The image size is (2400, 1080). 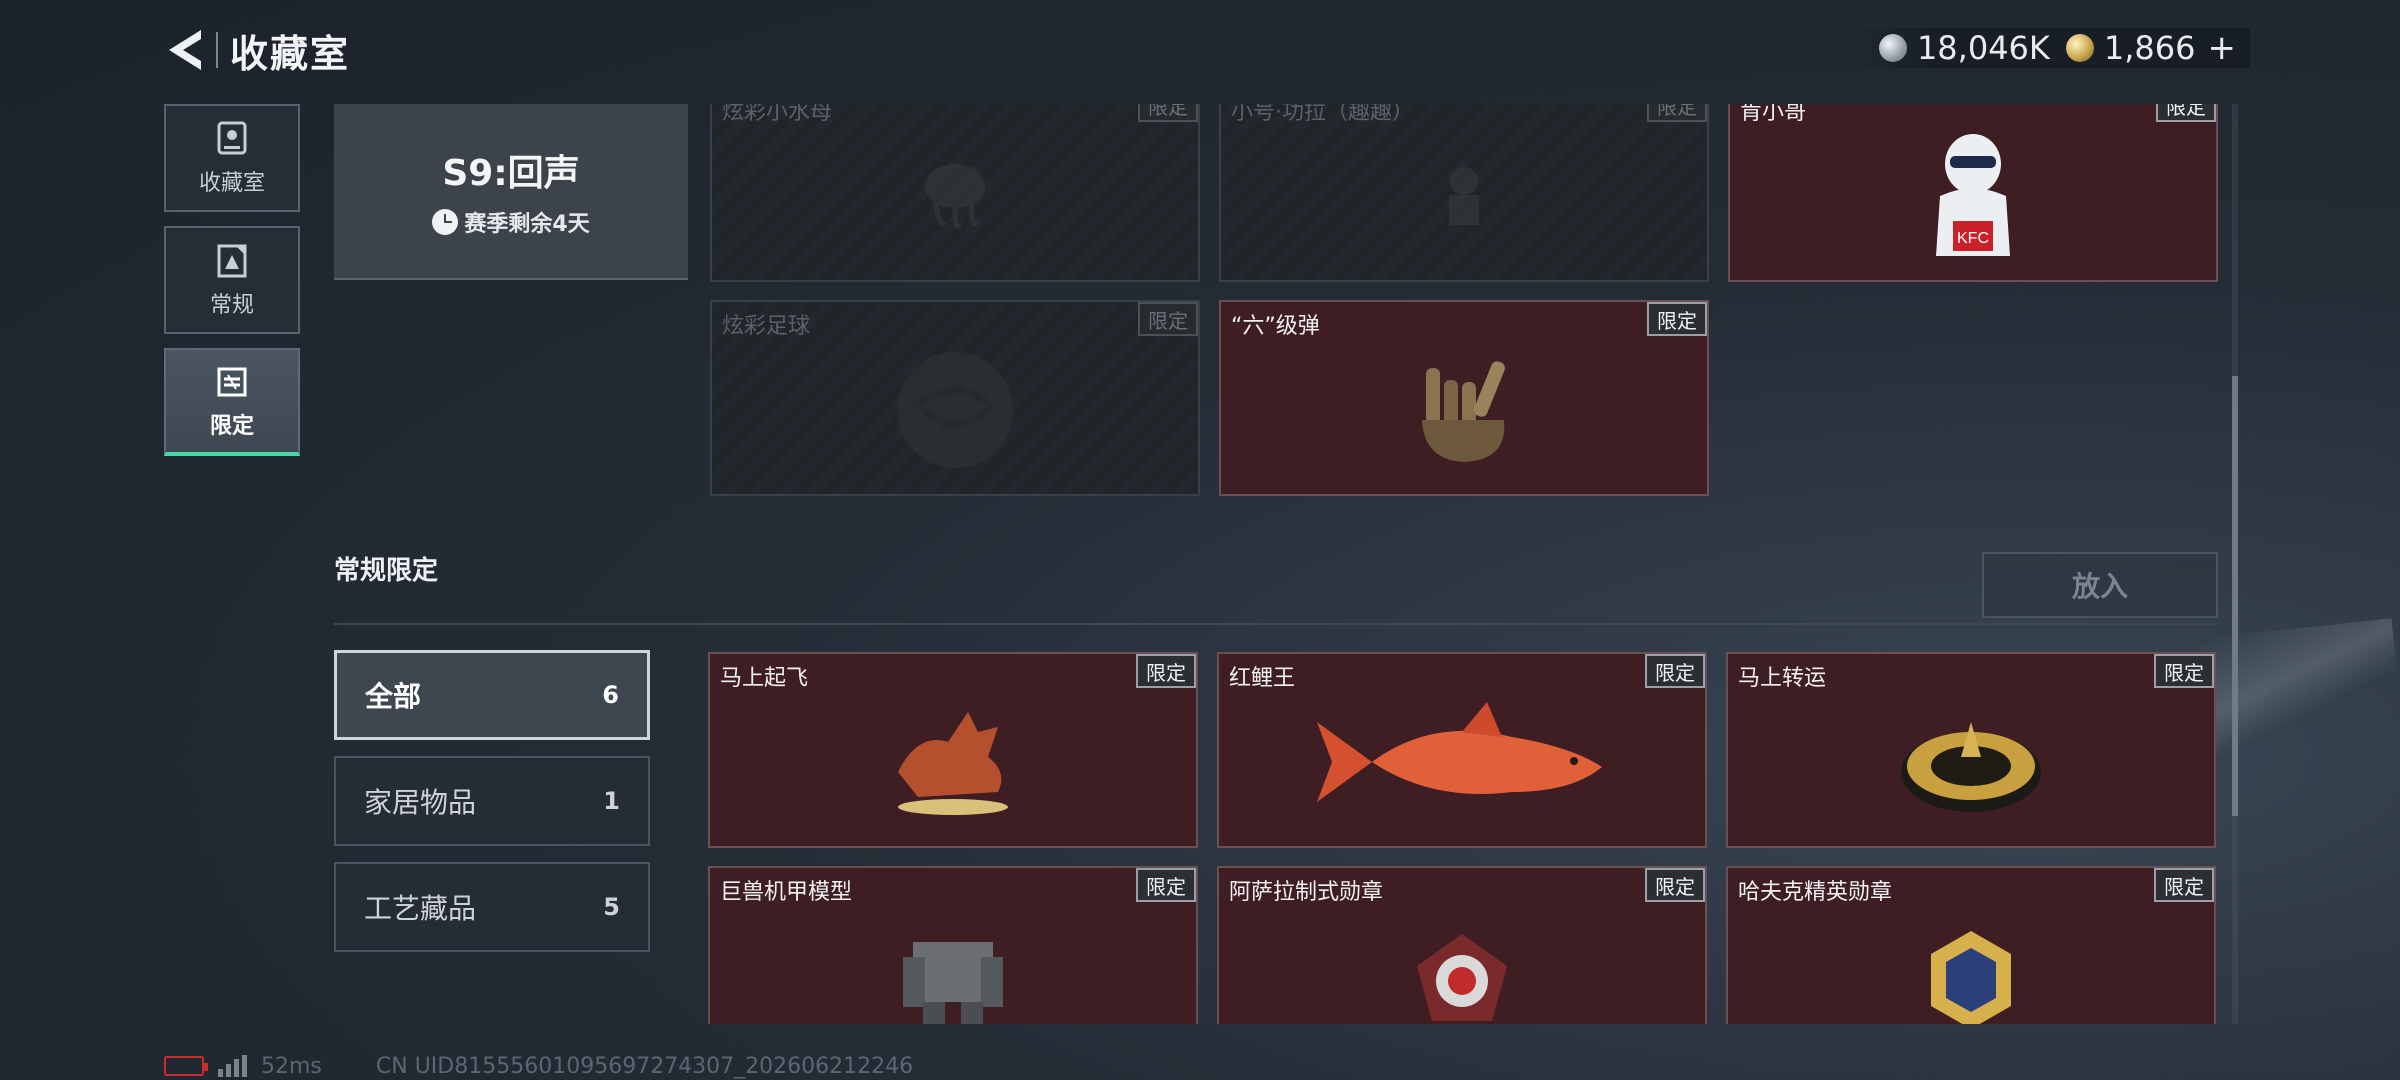 I want to click on nav-label-collection: 收藏室, so click(x=231, y=183).